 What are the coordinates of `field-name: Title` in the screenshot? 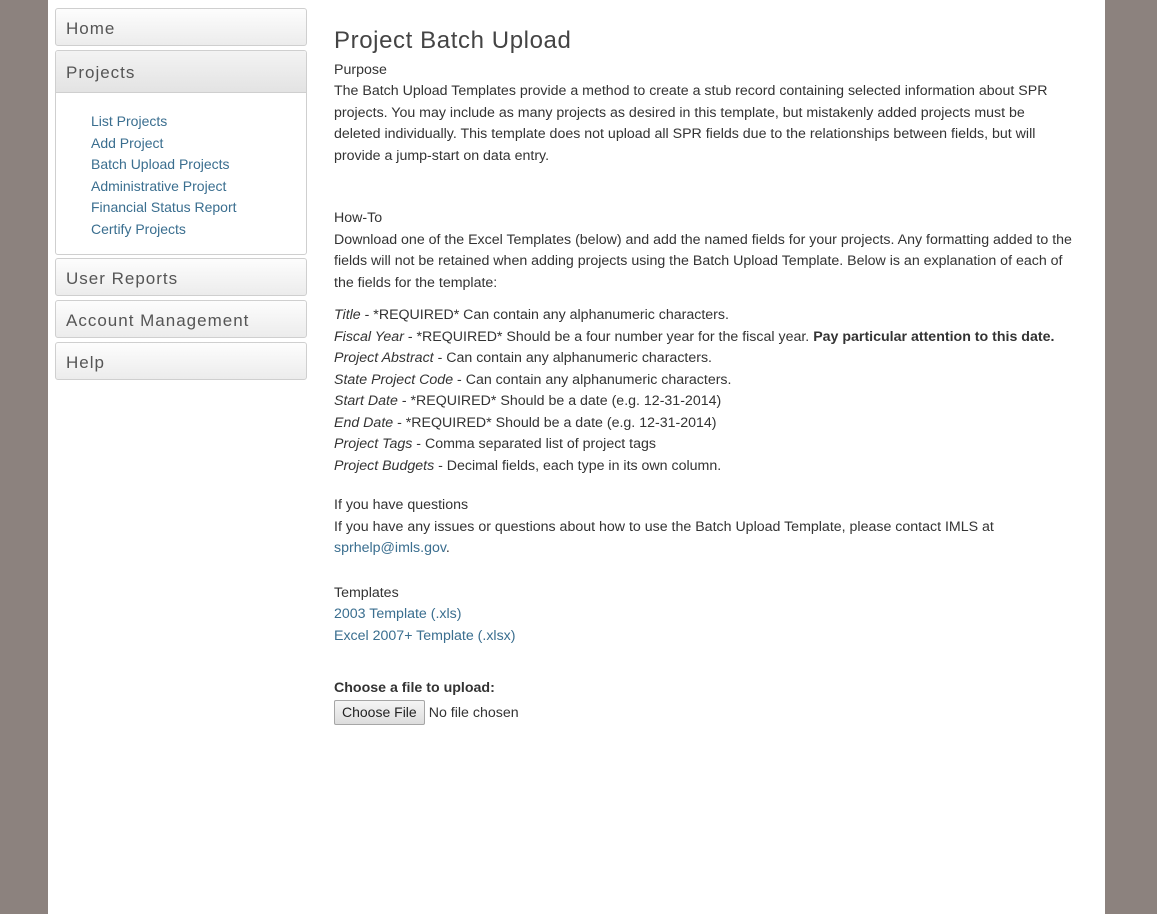 It's located at (347, 315).